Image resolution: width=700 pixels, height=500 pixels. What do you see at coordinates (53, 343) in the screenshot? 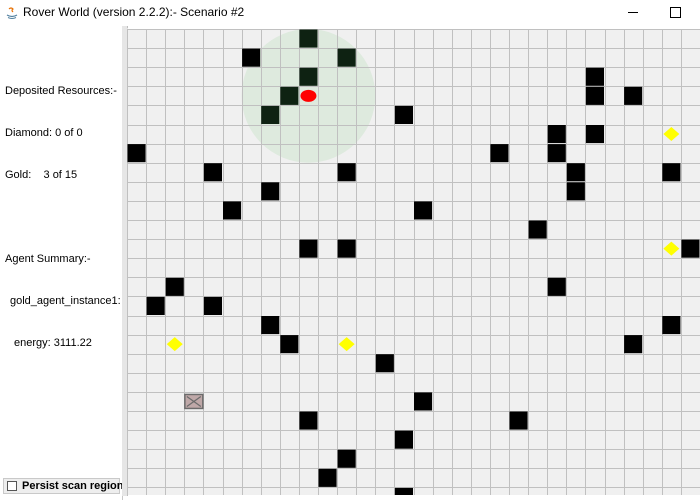
I see `agent-energy: energy: 3111.22` at bounding box center [53, 343].